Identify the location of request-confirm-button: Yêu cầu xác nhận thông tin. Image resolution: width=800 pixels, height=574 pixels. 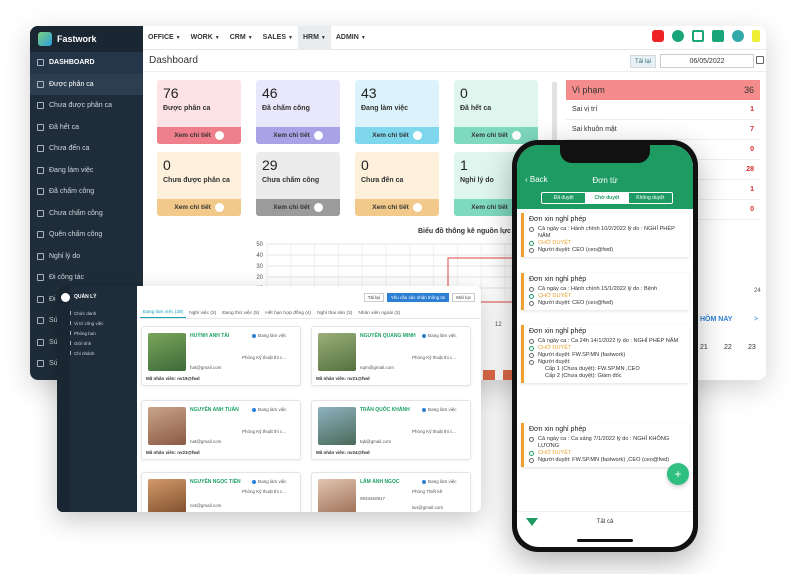
(418, 297).